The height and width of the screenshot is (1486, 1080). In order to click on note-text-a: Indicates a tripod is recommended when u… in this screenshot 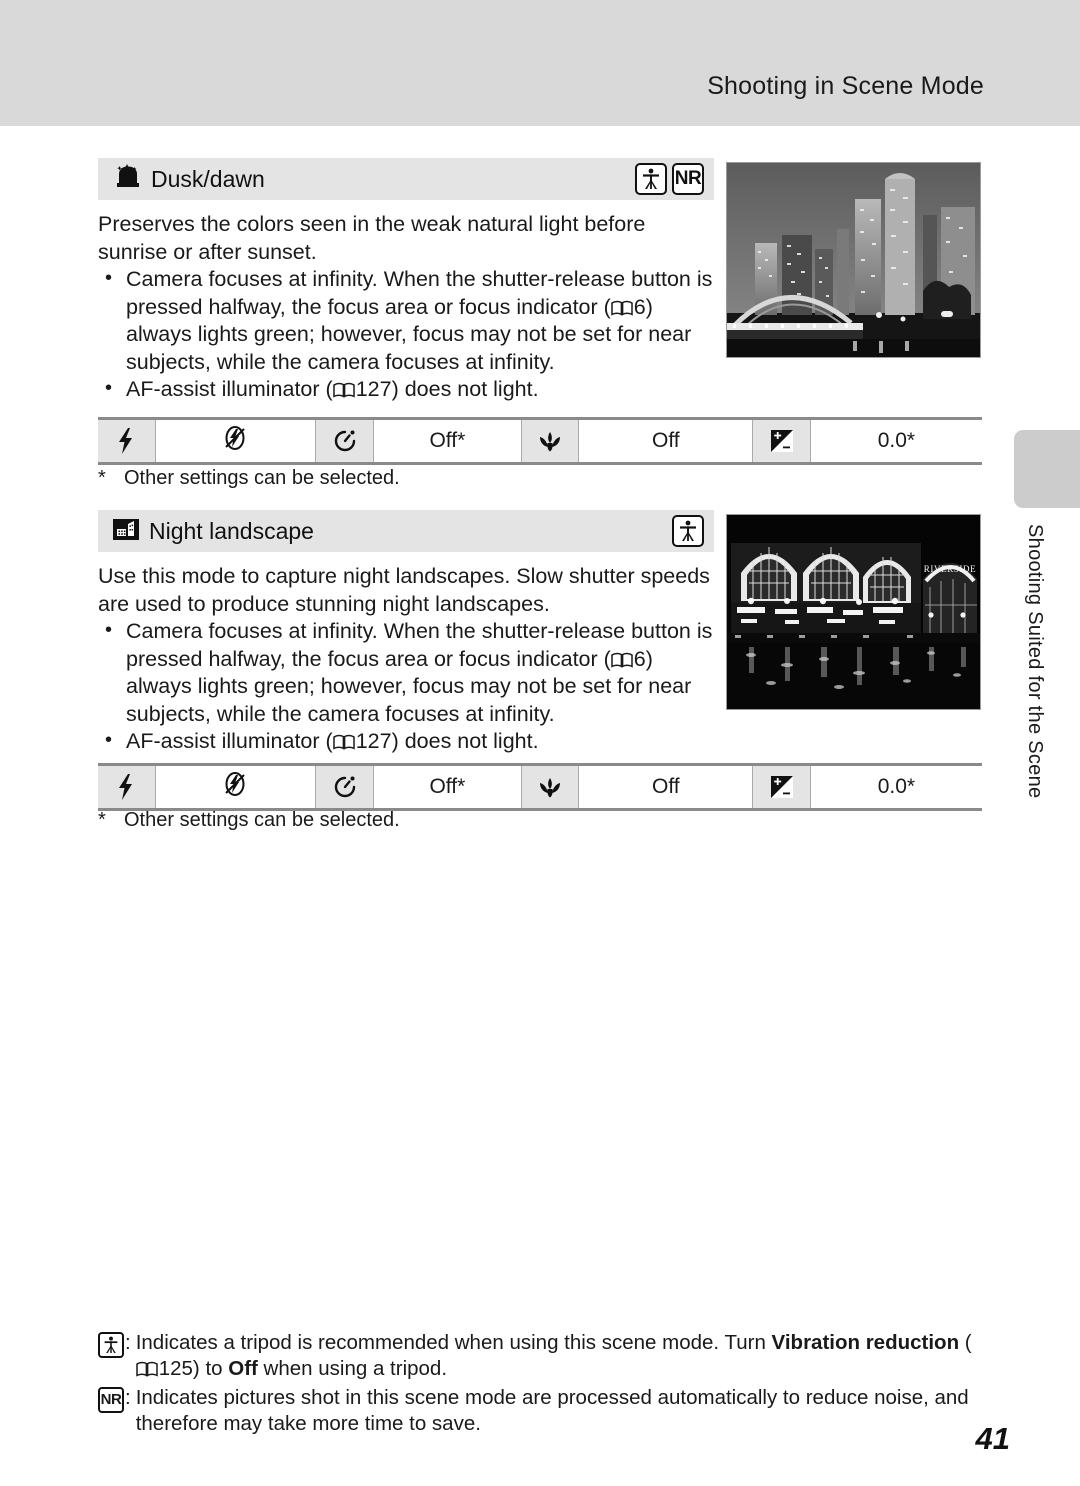, I will do `click(453, 1342)`.